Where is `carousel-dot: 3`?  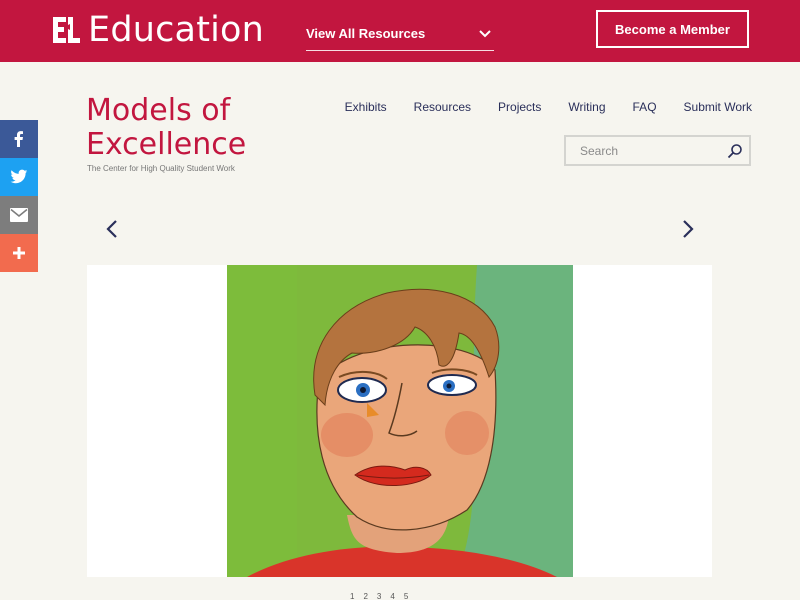 carousel-dot: 3 is located at coordinates (379, 596).